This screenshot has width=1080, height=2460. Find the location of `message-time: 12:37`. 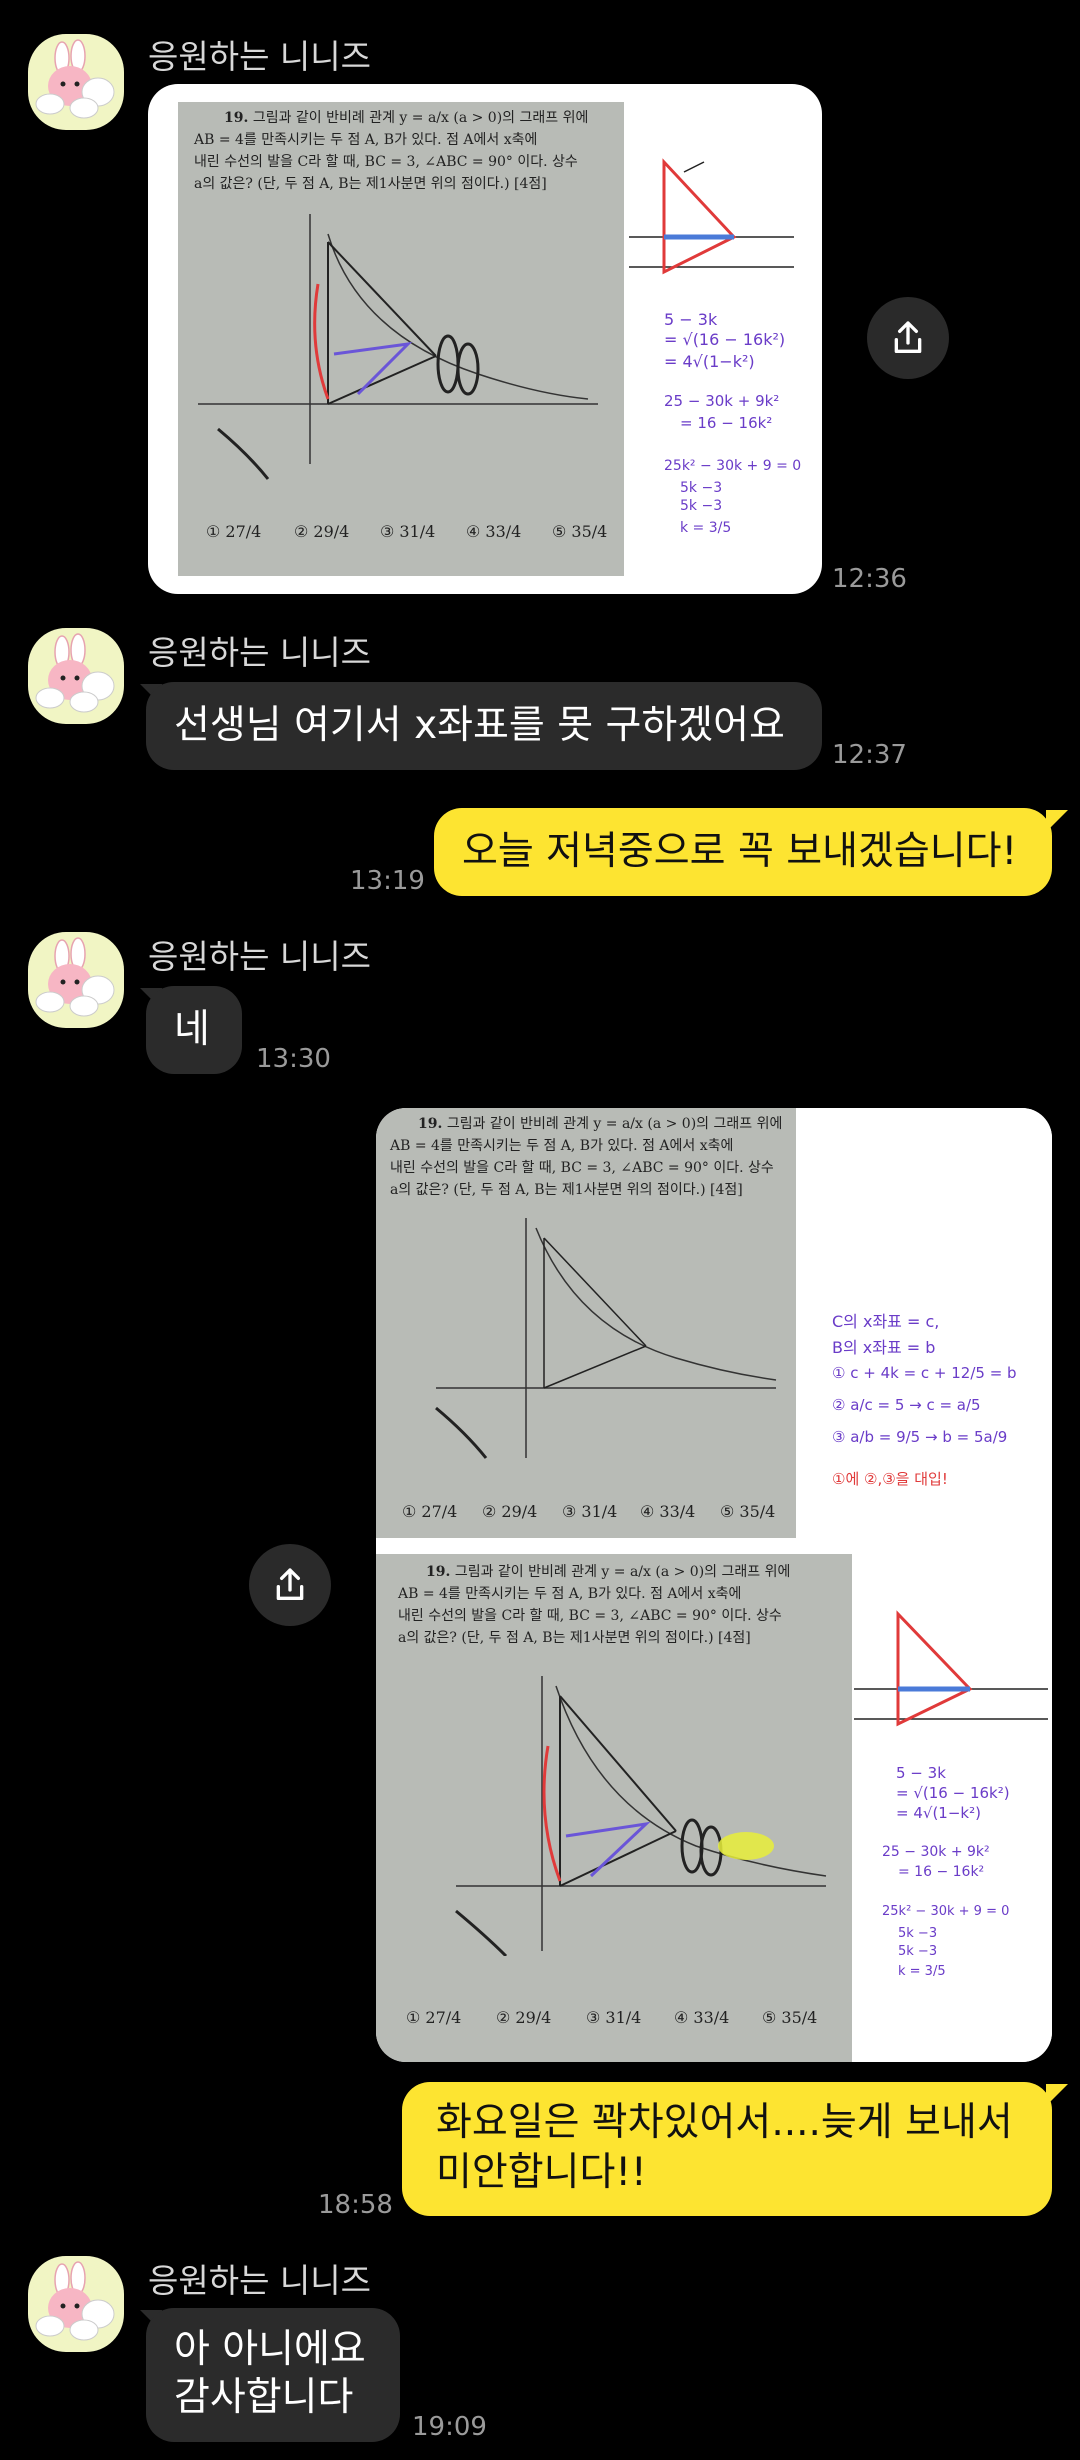

message-time: 12:37 is located at coordinates (869, 755).